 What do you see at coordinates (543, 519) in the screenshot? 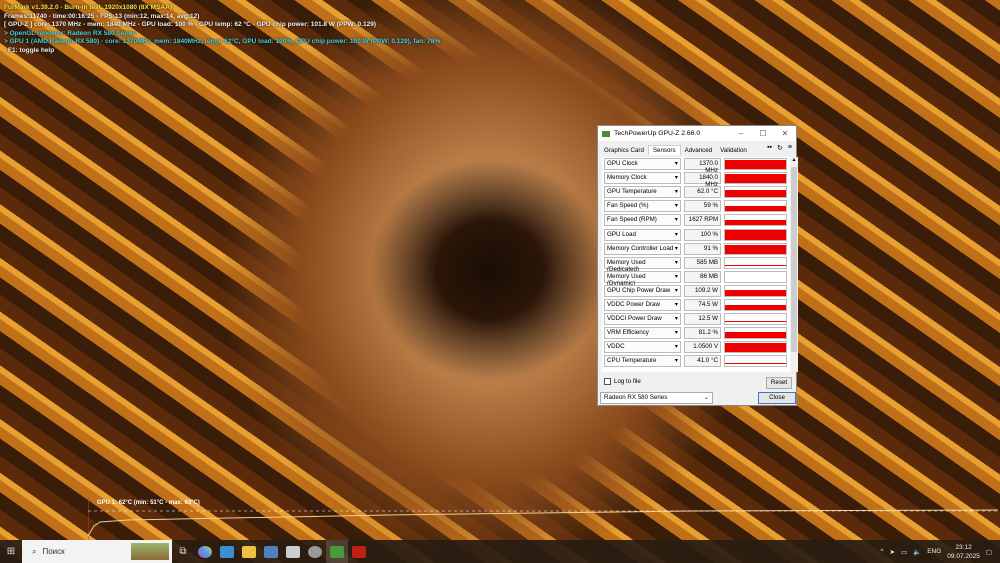
I see `temperature-graph` at bounding box center [543, 519].